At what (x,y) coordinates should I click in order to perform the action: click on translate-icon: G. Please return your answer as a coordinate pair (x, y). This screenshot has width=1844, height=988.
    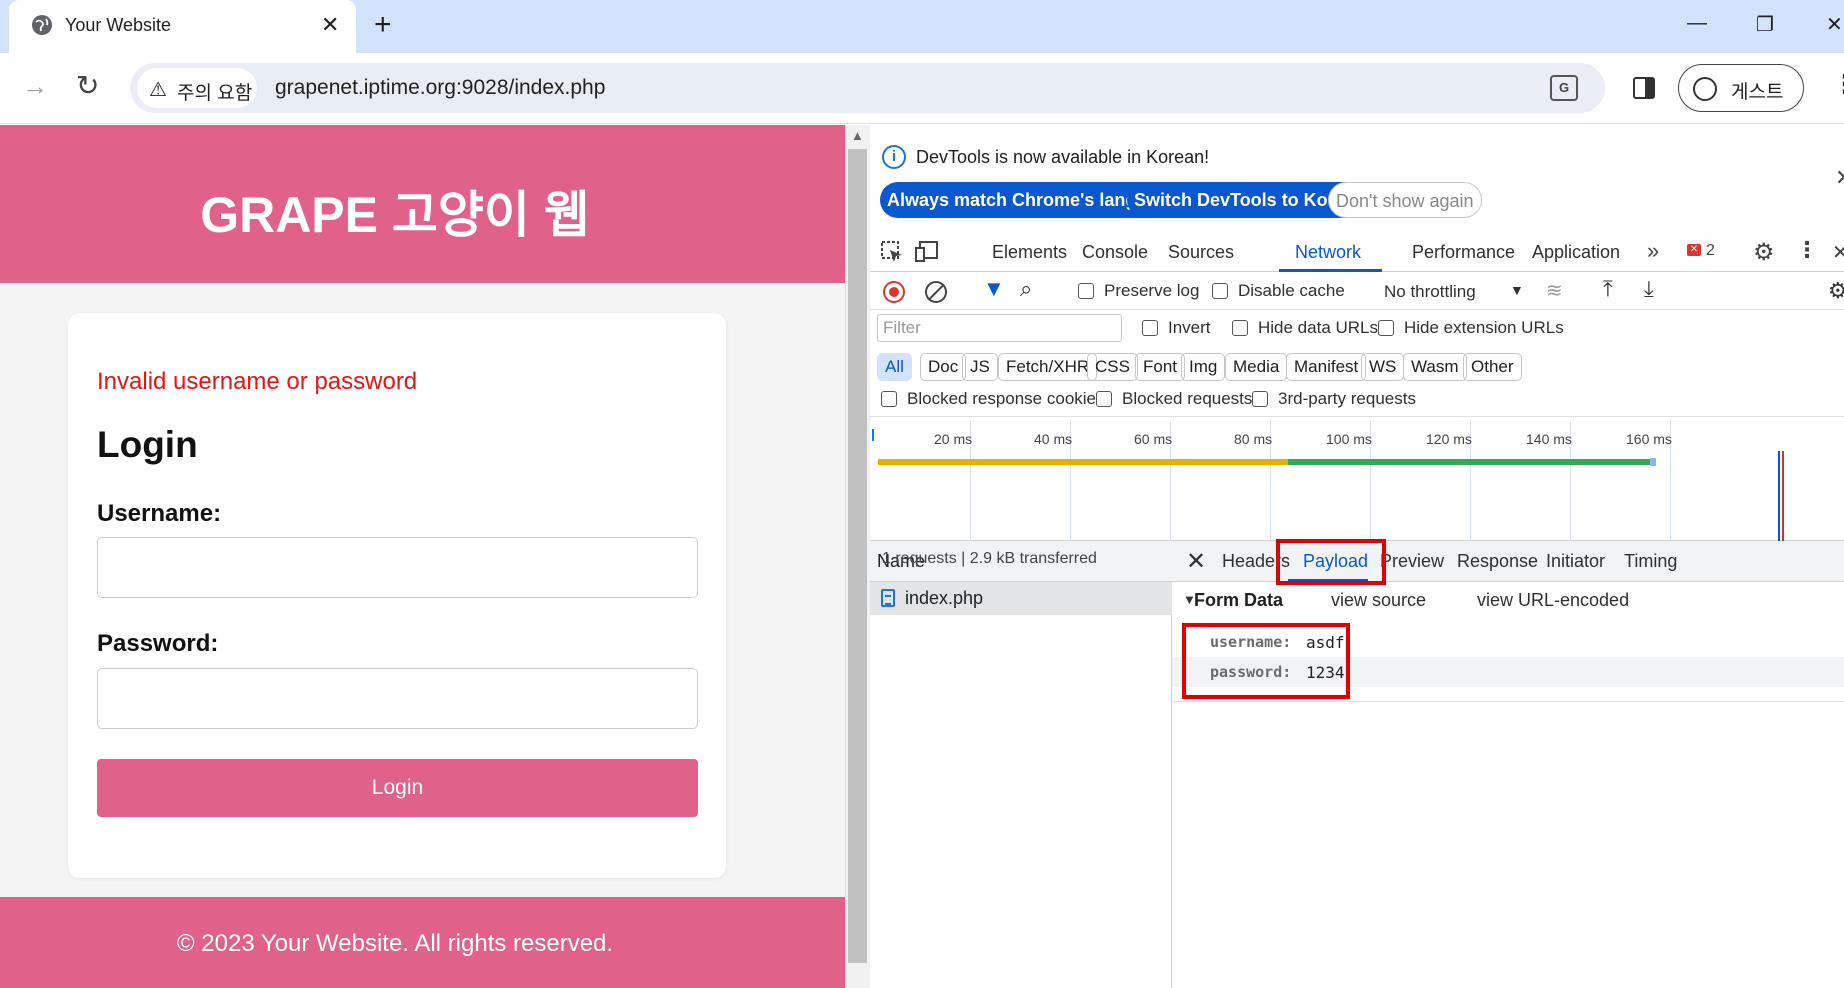
    Looking at the image, I should click on (1564, 88).